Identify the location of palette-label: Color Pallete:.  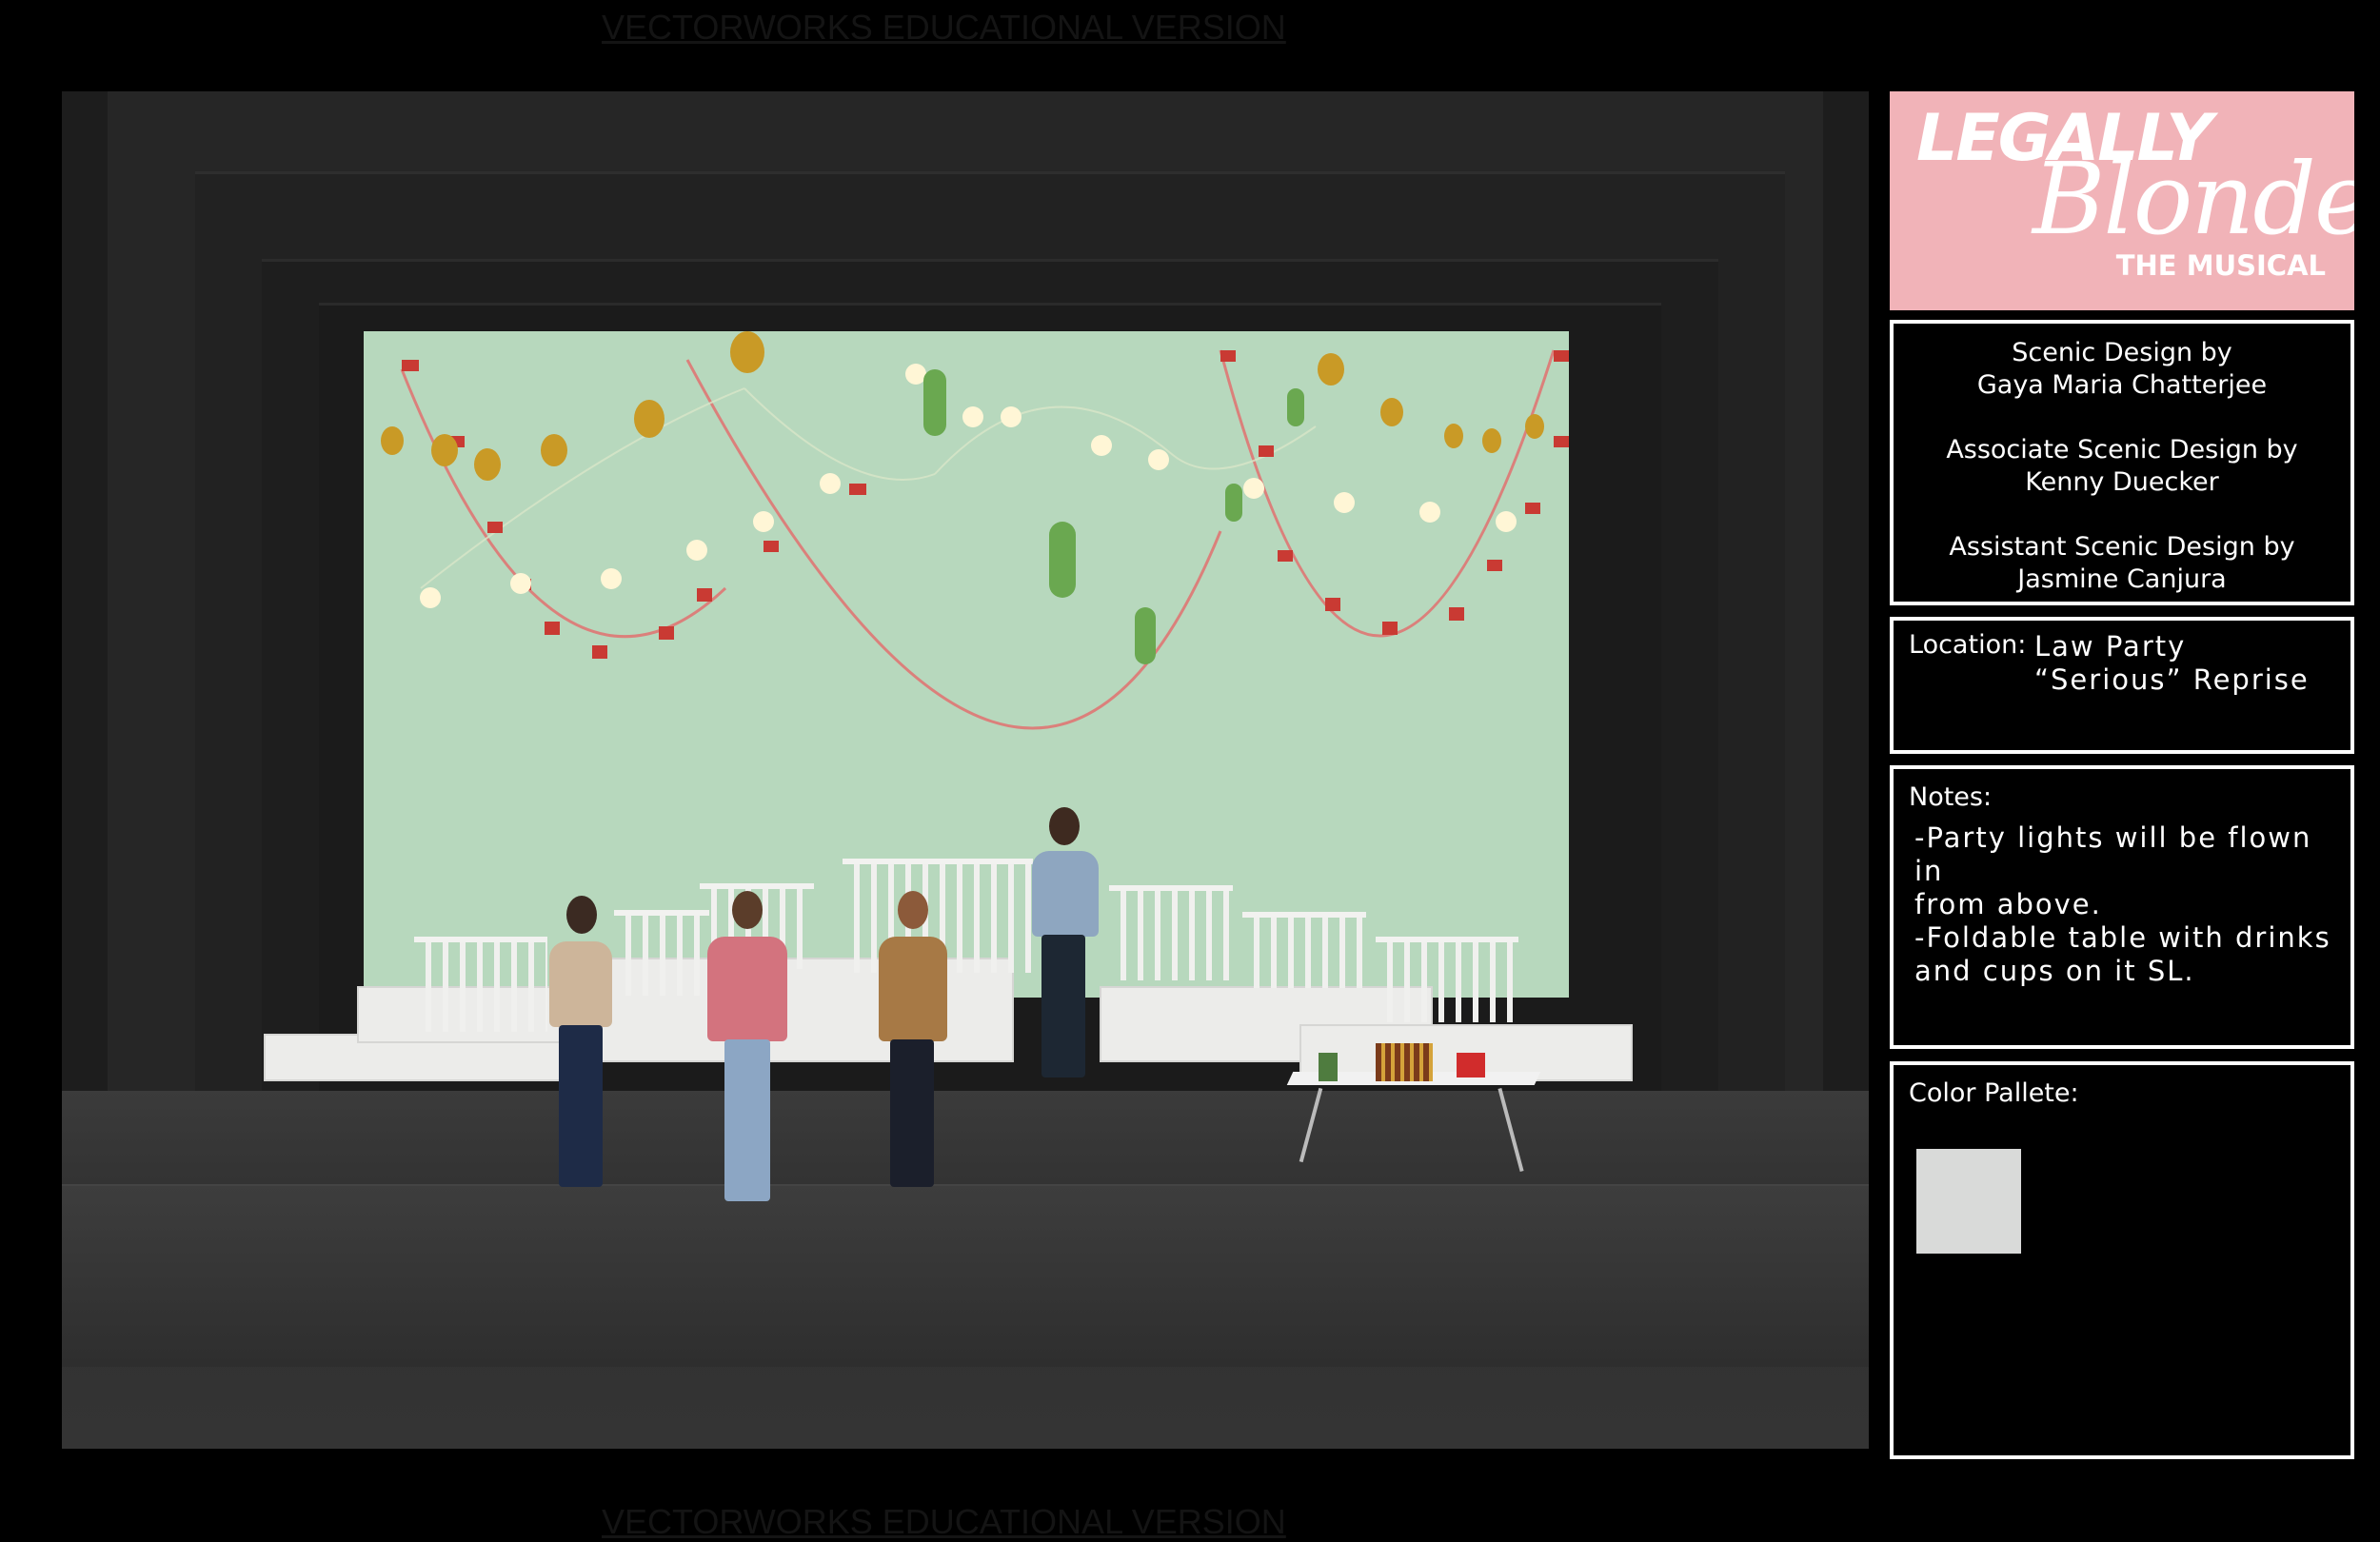
(1994, 1093).